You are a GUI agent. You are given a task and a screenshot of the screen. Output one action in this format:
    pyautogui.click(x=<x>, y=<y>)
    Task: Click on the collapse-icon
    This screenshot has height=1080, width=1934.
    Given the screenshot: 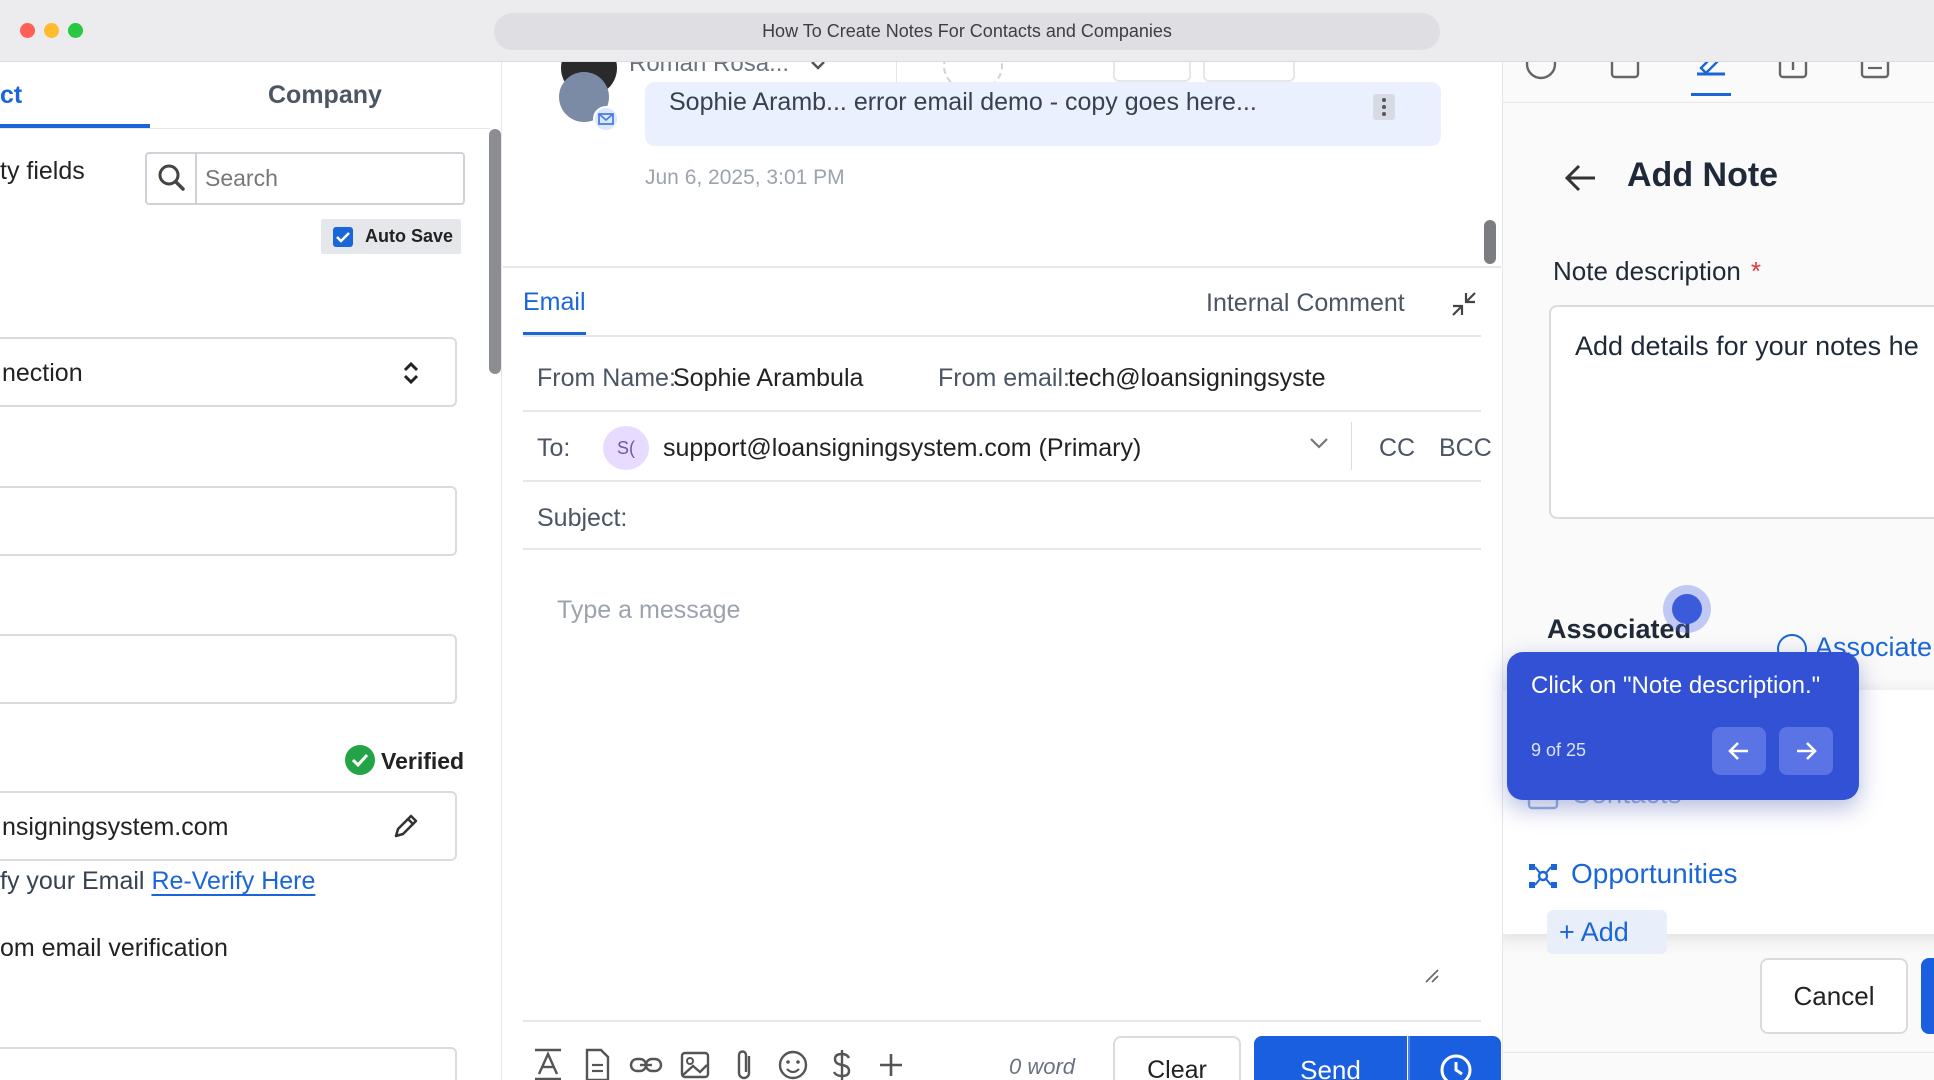 What is the action you would take?
    pyautogui.click(x=1464, y=306)
    